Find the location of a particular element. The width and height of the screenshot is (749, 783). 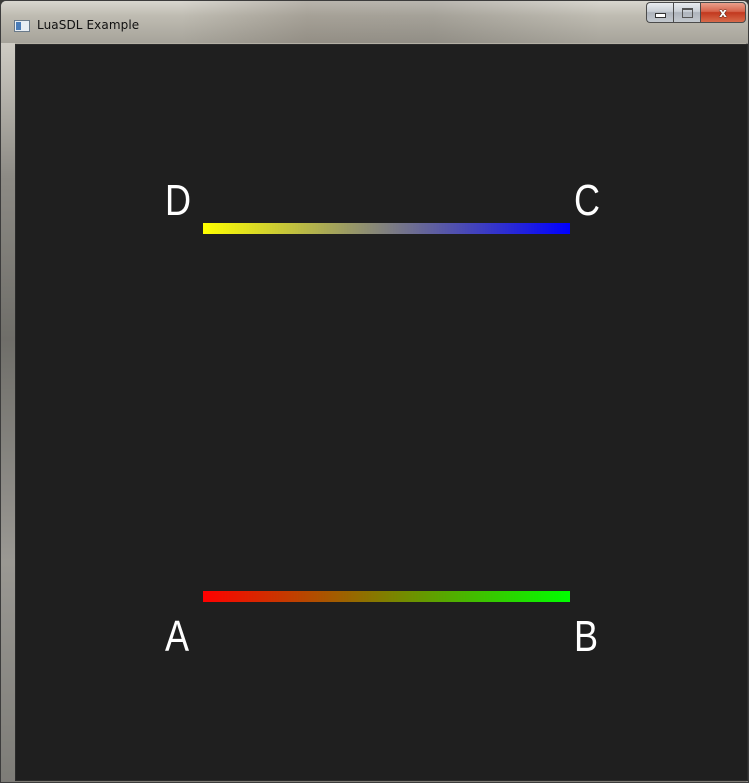

vertex-label-d: D is located at coordinates (178, 200).